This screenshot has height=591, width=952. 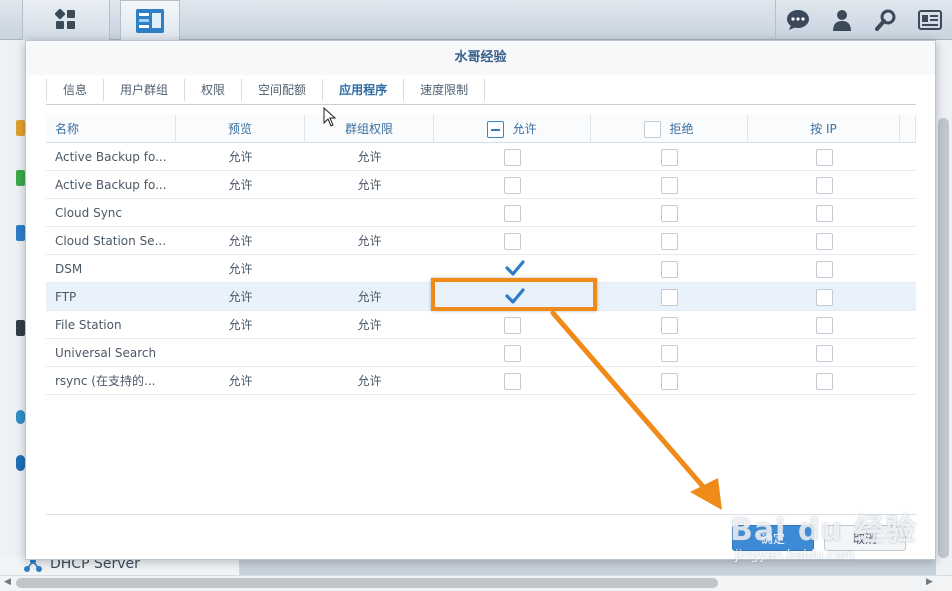 What do you see at coordinates (150, 20) in the screenshot?
I see `control-panel-taskbar-button` at bounding box center [150, 20].